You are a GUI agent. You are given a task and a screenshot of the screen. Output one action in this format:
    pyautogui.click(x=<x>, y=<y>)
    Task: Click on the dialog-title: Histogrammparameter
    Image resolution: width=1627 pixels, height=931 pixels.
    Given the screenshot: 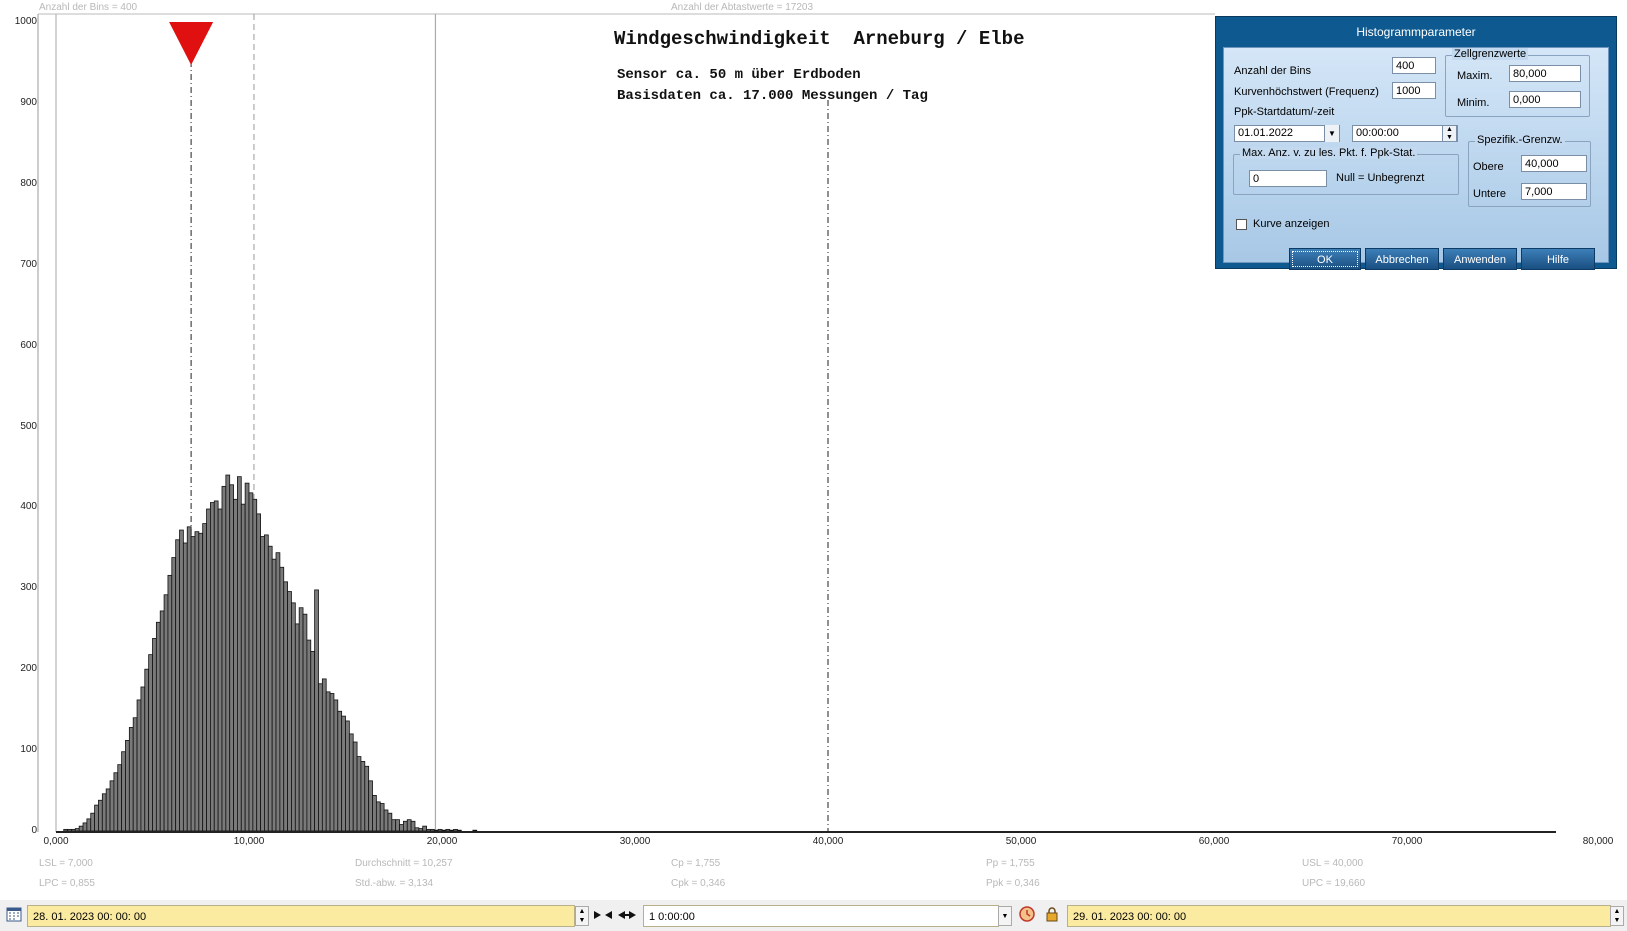 What is the action you would take?
    pyautogui.click(x=1416, y=32)
    